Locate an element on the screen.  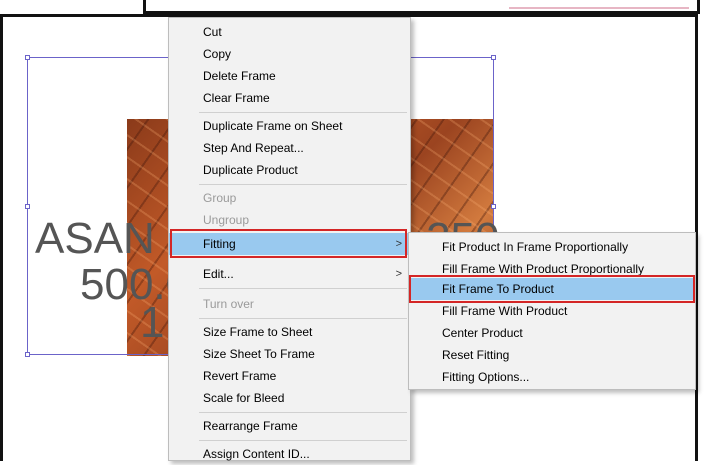
menu-item-copy: Copy is located at coordinates (289, 54).